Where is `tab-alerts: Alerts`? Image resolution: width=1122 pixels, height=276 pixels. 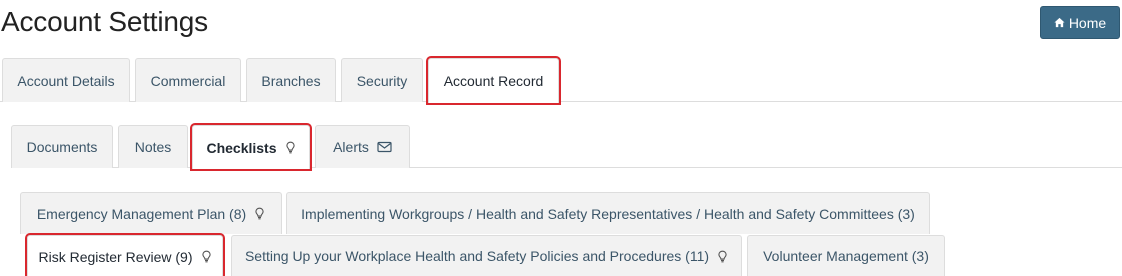
tab-alerts: Alerts is located at coordinates (362, 146).